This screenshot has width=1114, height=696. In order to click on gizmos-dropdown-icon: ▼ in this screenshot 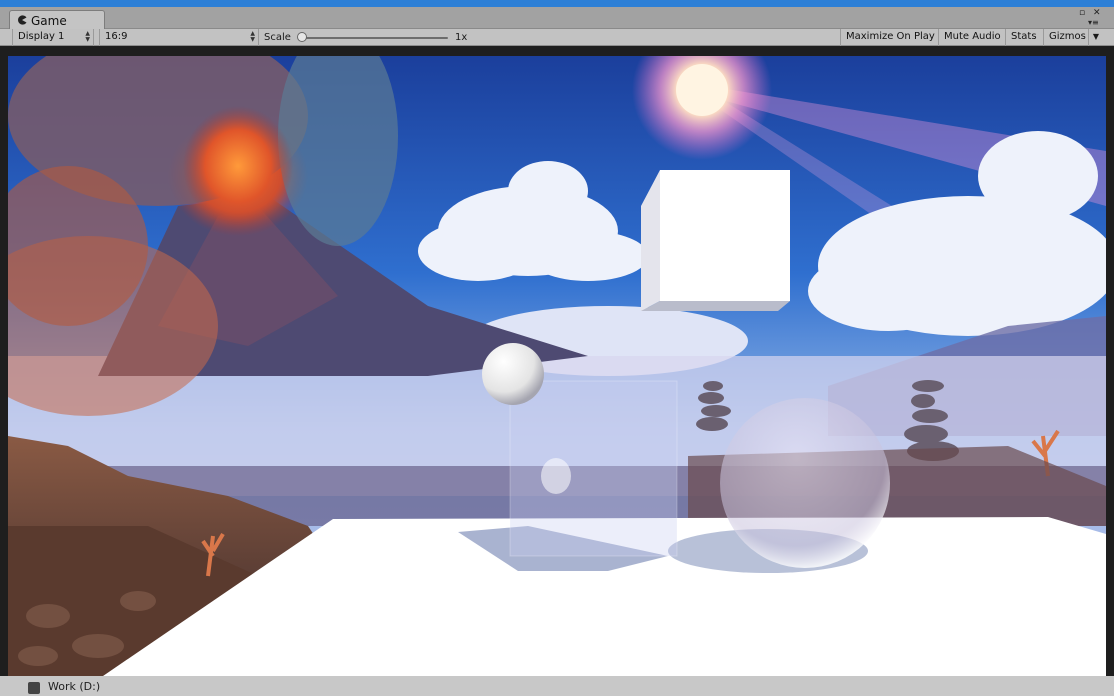, I will do `click(1096, 37)`.